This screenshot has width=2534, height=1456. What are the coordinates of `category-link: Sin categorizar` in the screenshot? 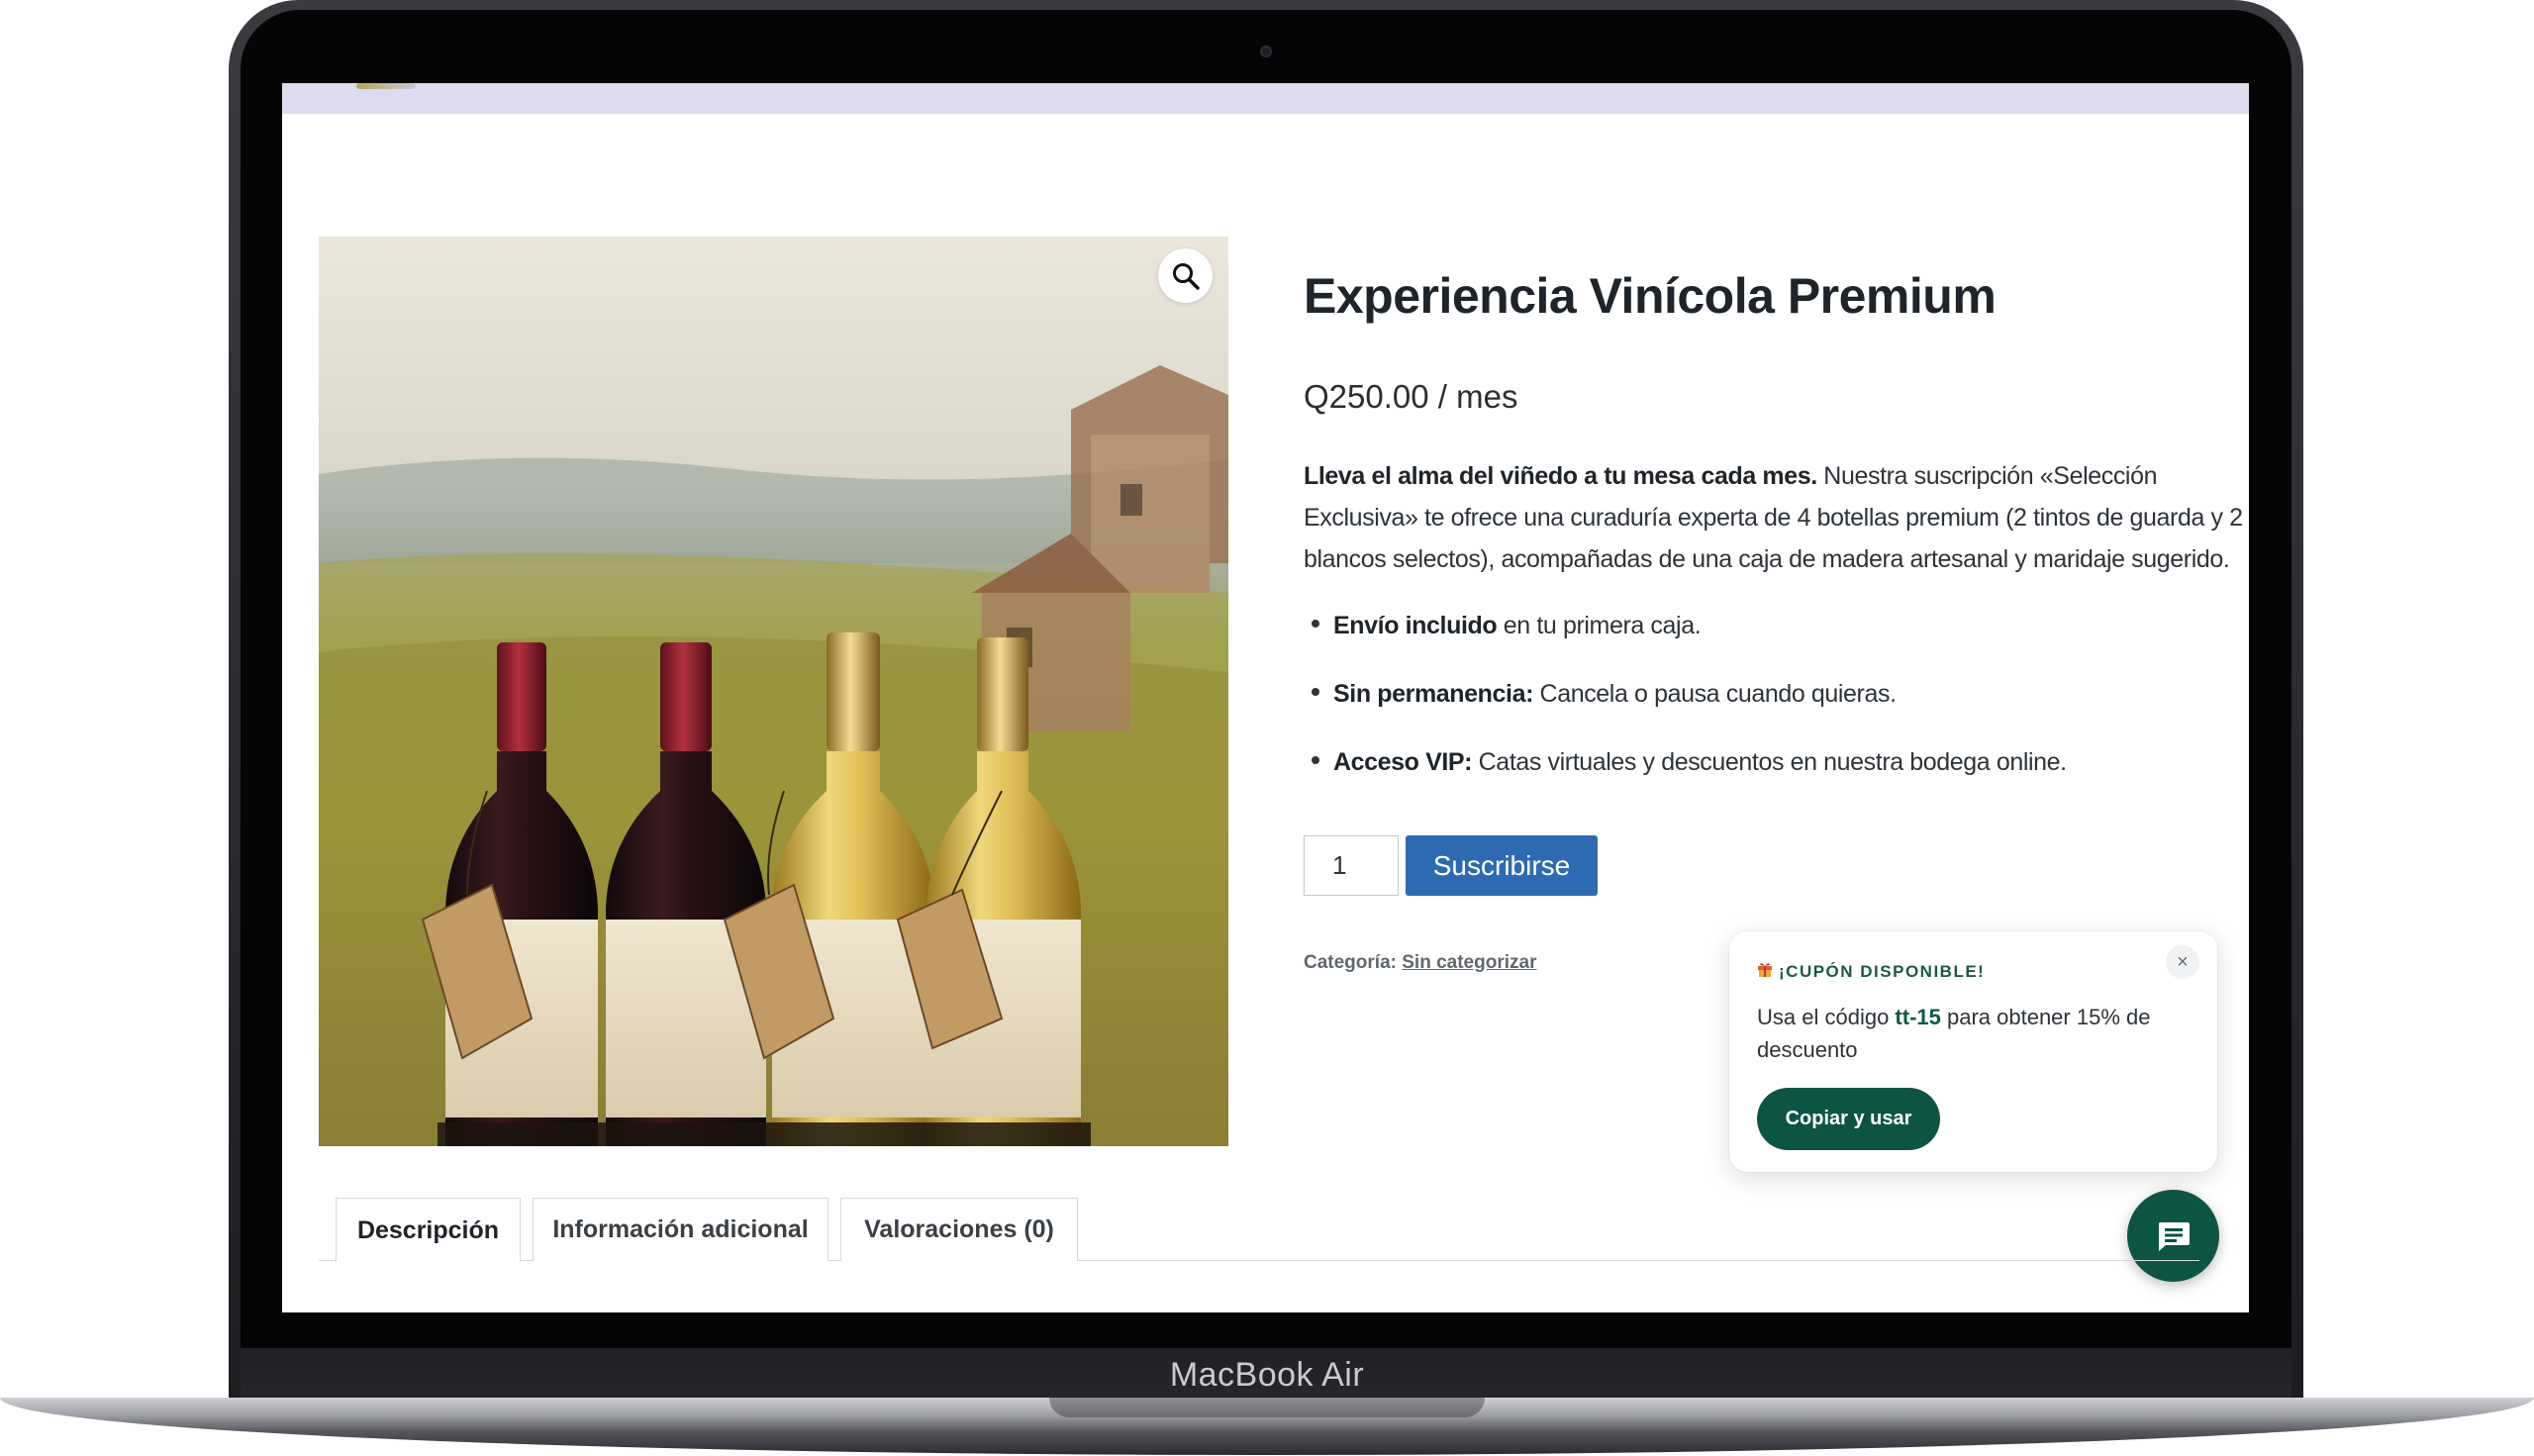 It's located at (1469, 962).